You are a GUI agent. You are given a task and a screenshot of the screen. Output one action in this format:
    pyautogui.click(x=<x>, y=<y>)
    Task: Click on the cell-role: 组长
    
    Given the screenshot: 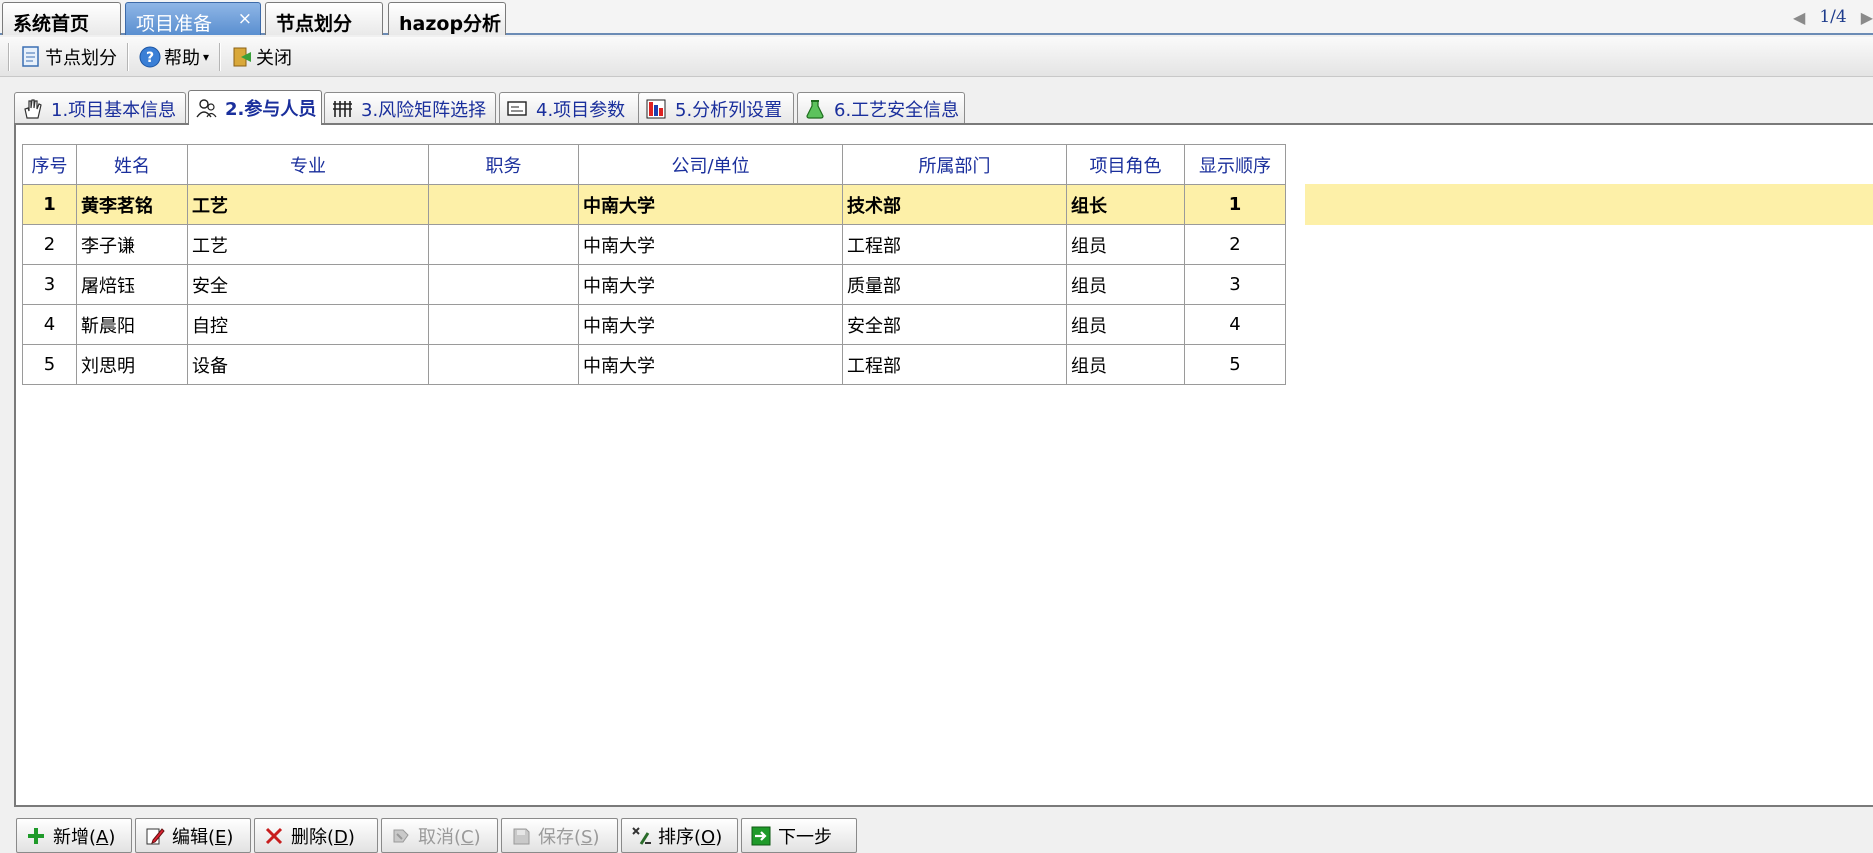 What is the action you would take?
    pyautogui.click(x=1125, y=204)
    